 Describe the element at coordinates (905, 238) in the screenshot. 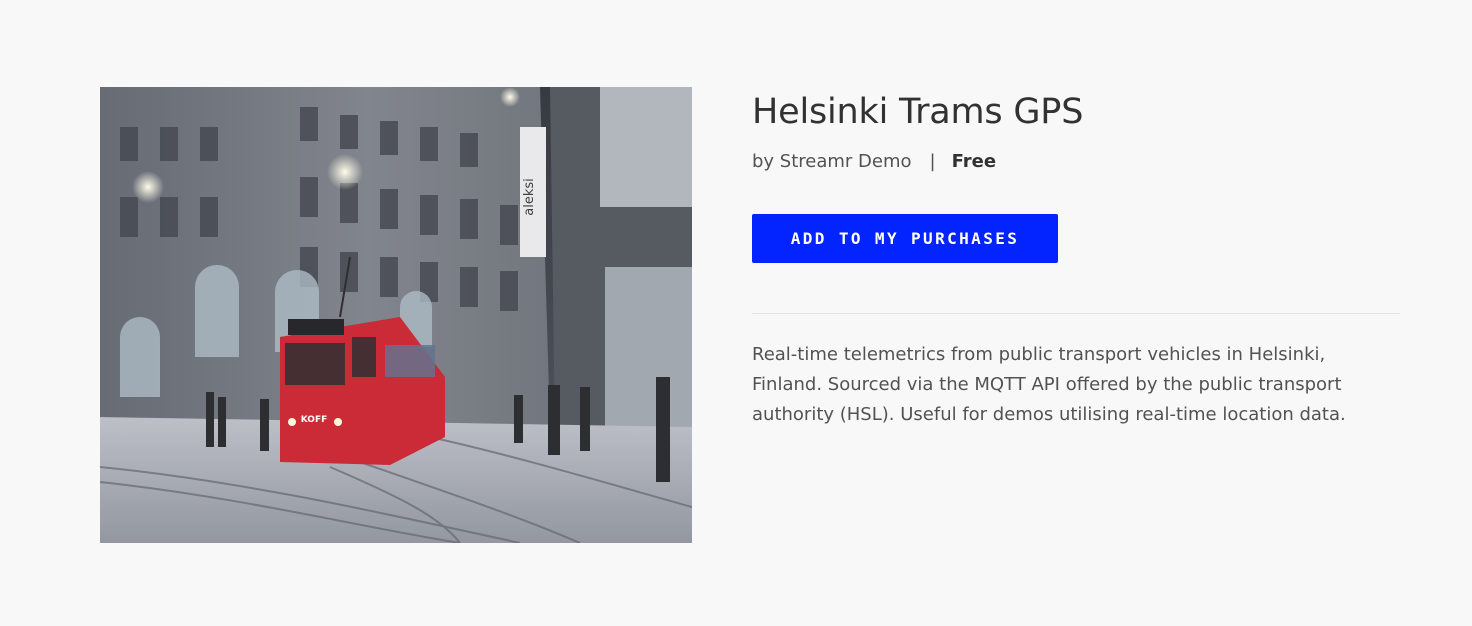

I see `add-to-purchases-button: ADD TO MY PURCHASES` at that location.